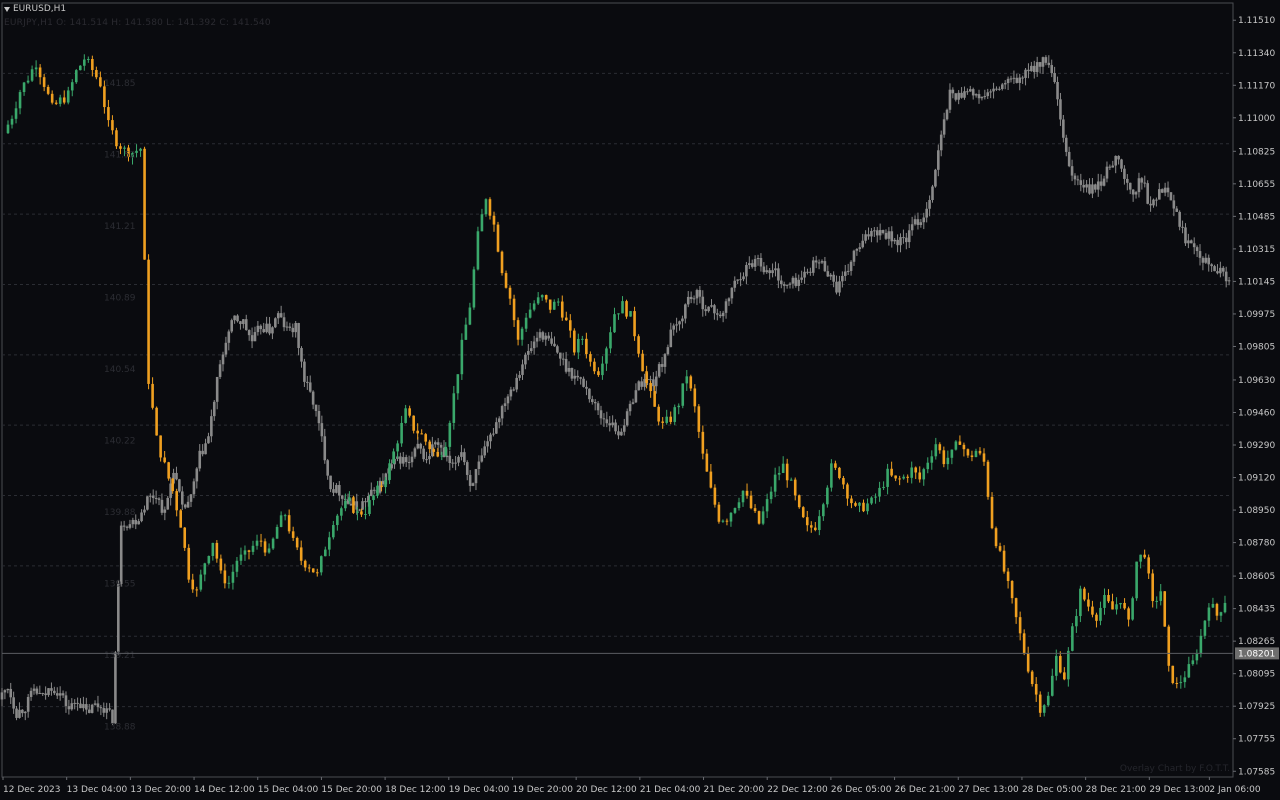  I want to click on price-tick-label: 1.09975, so click(1256, 315).